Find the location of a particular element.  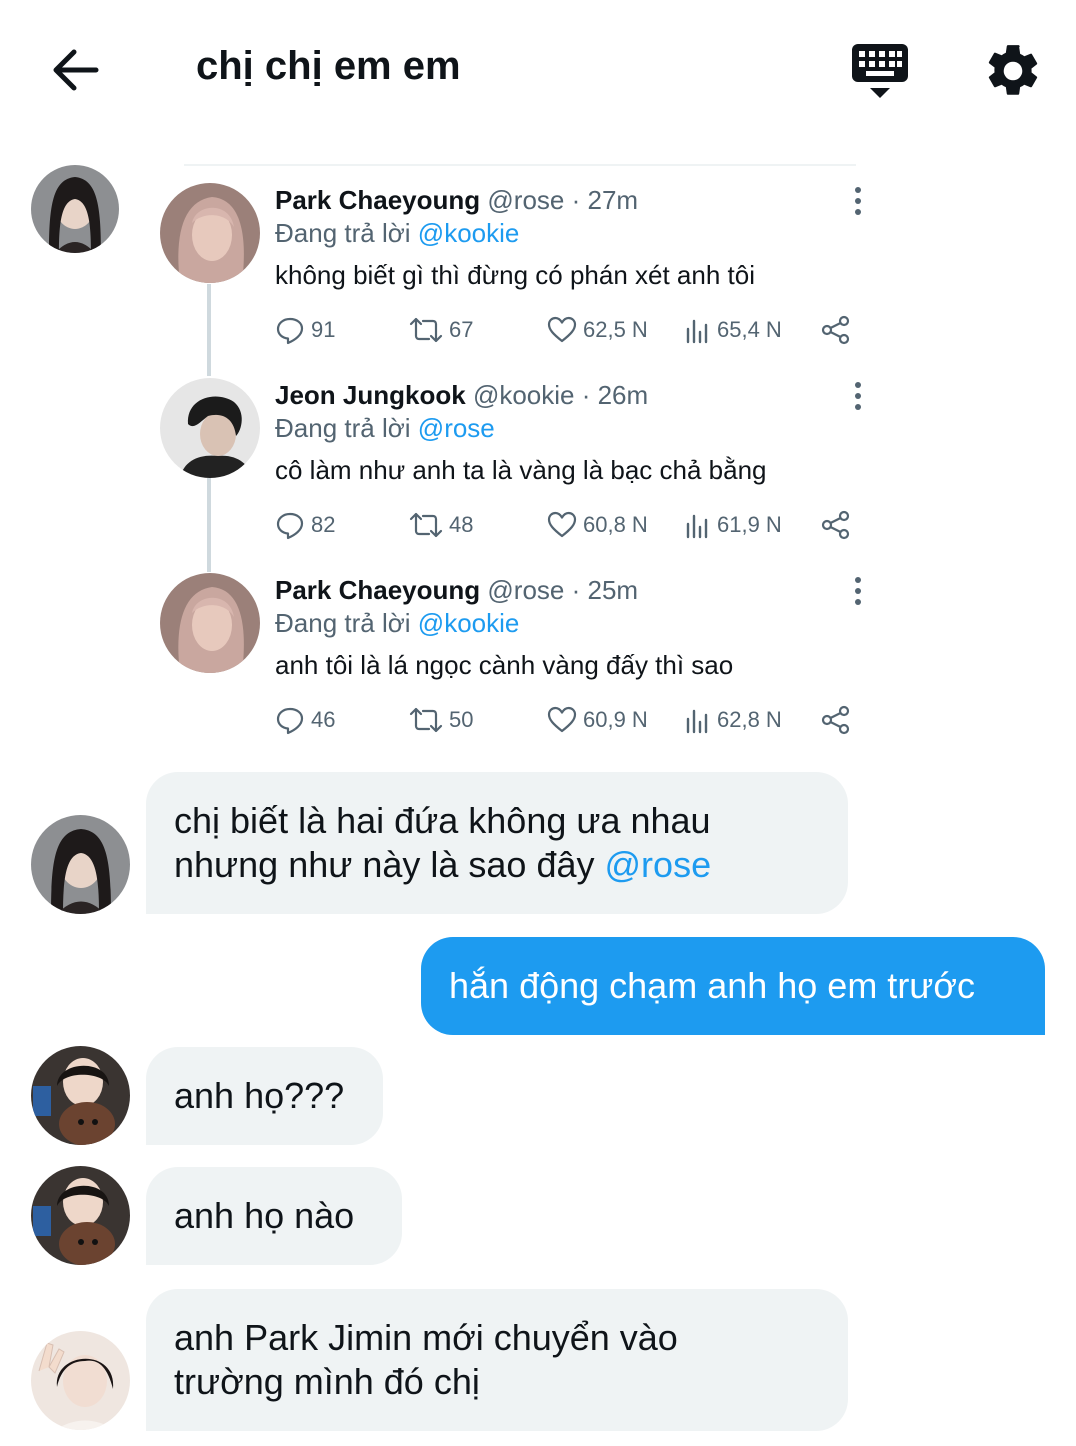

settings-button is located at coordinates (1013, 71).